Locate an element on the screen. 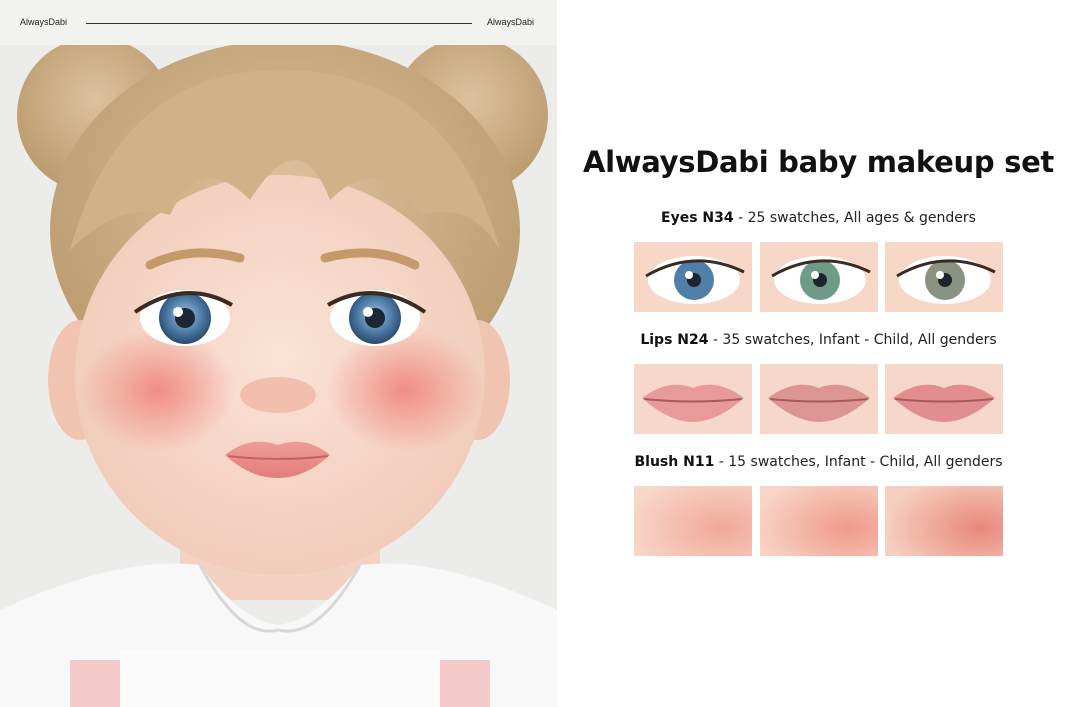 This screenshot has width=1080, height=707. brand-header: AlwaysDabi AlwaysDabi is located at coordinates (278, 22).